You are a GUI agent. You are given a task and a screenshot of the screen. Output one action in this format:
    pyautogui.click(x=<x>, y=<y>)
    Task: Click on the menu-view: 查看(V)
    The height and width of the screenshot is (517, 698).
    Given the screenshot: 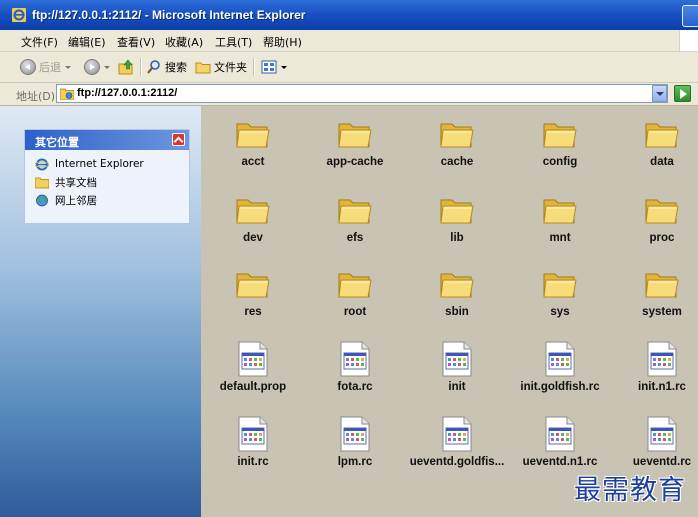 What is the action you would take?
    pyautogui.click(x=136, y=42)
    